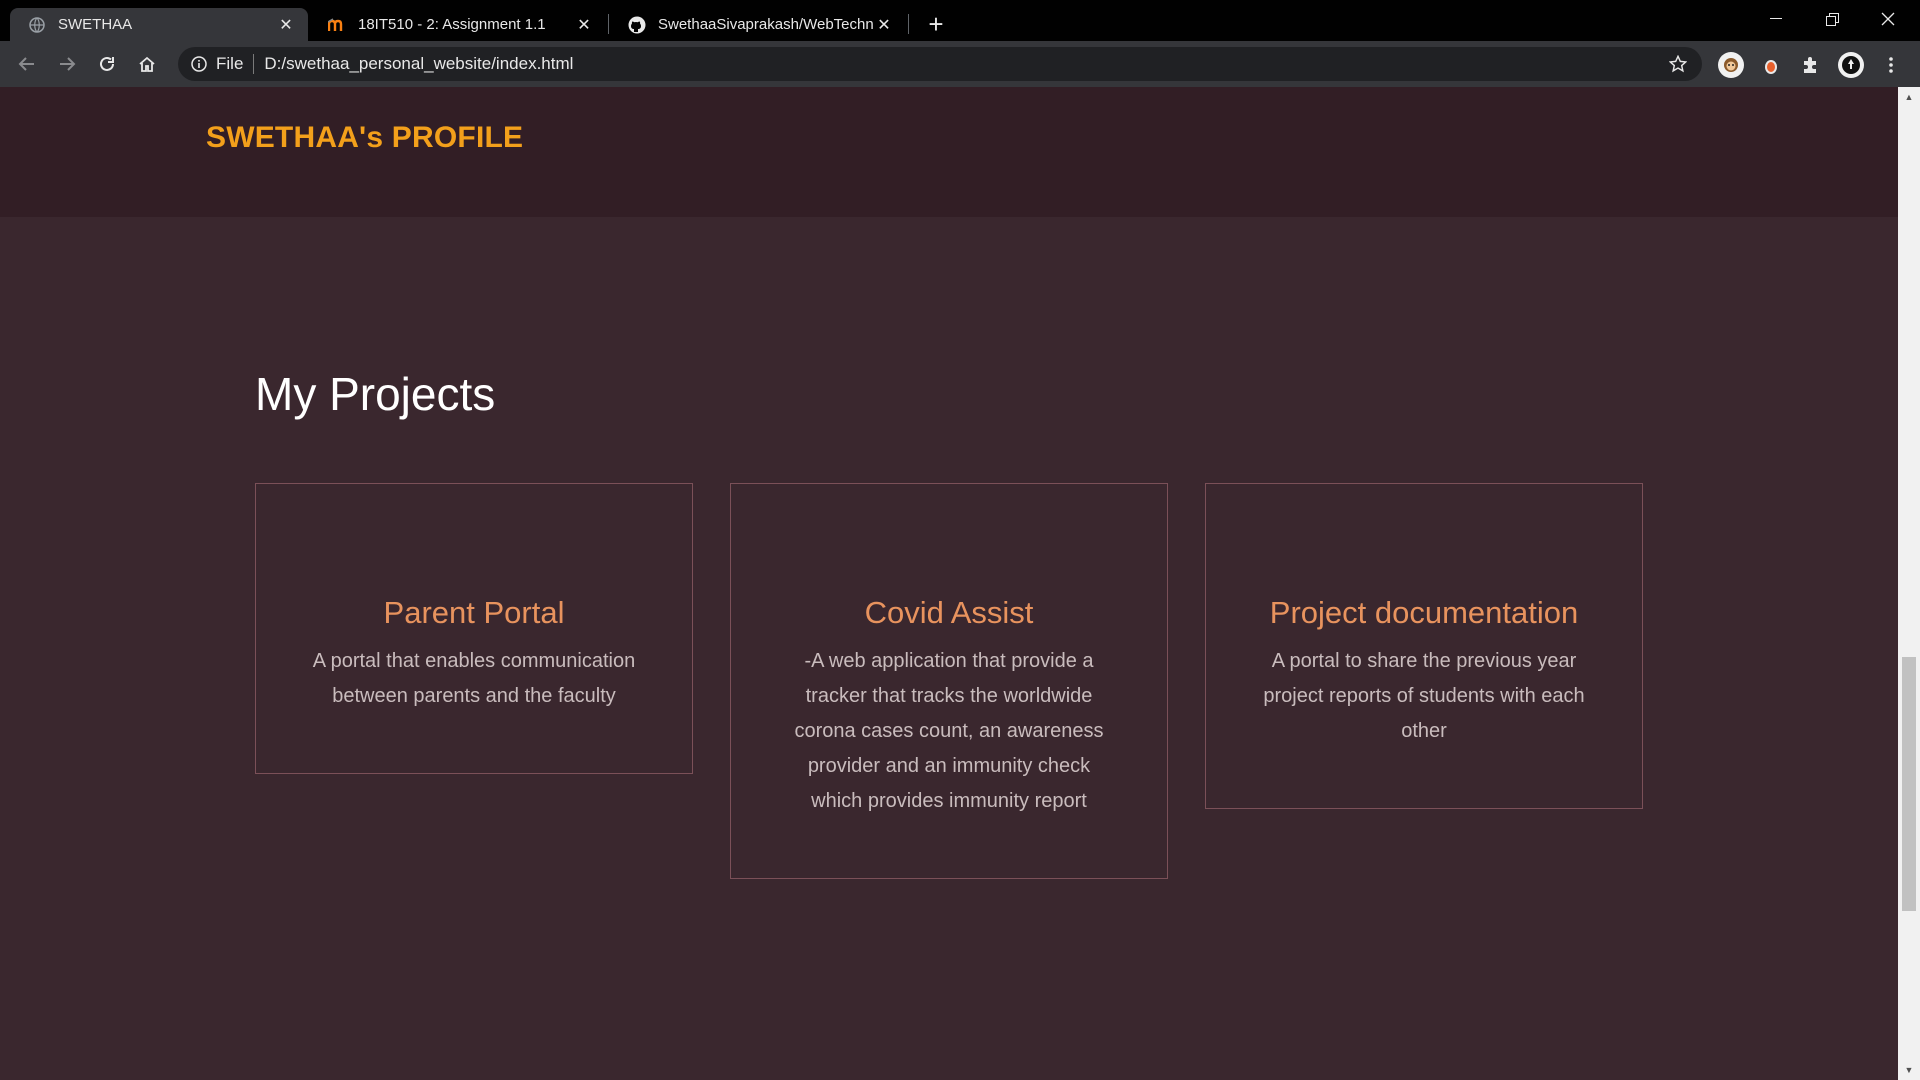  I want to click on tab-swethaa: SWETHAA ✕, so click(159, 24).